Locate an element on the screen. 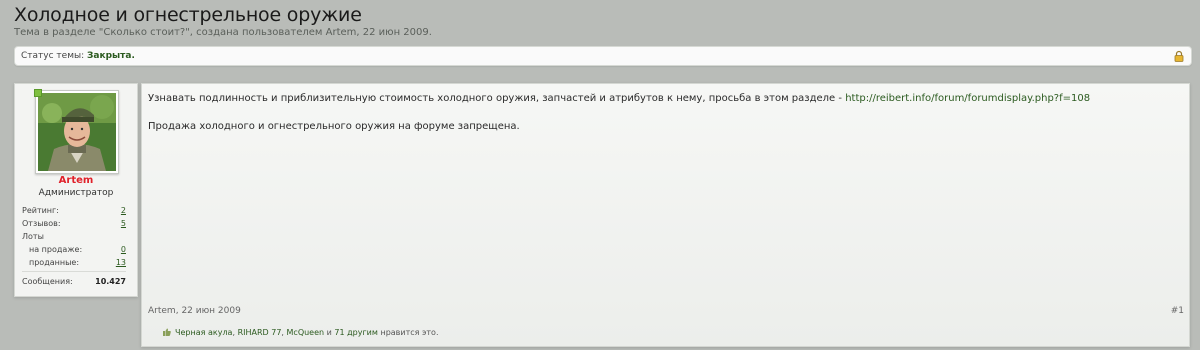  post-date: 22 июн 2009 is located at coordinates (210, 311).